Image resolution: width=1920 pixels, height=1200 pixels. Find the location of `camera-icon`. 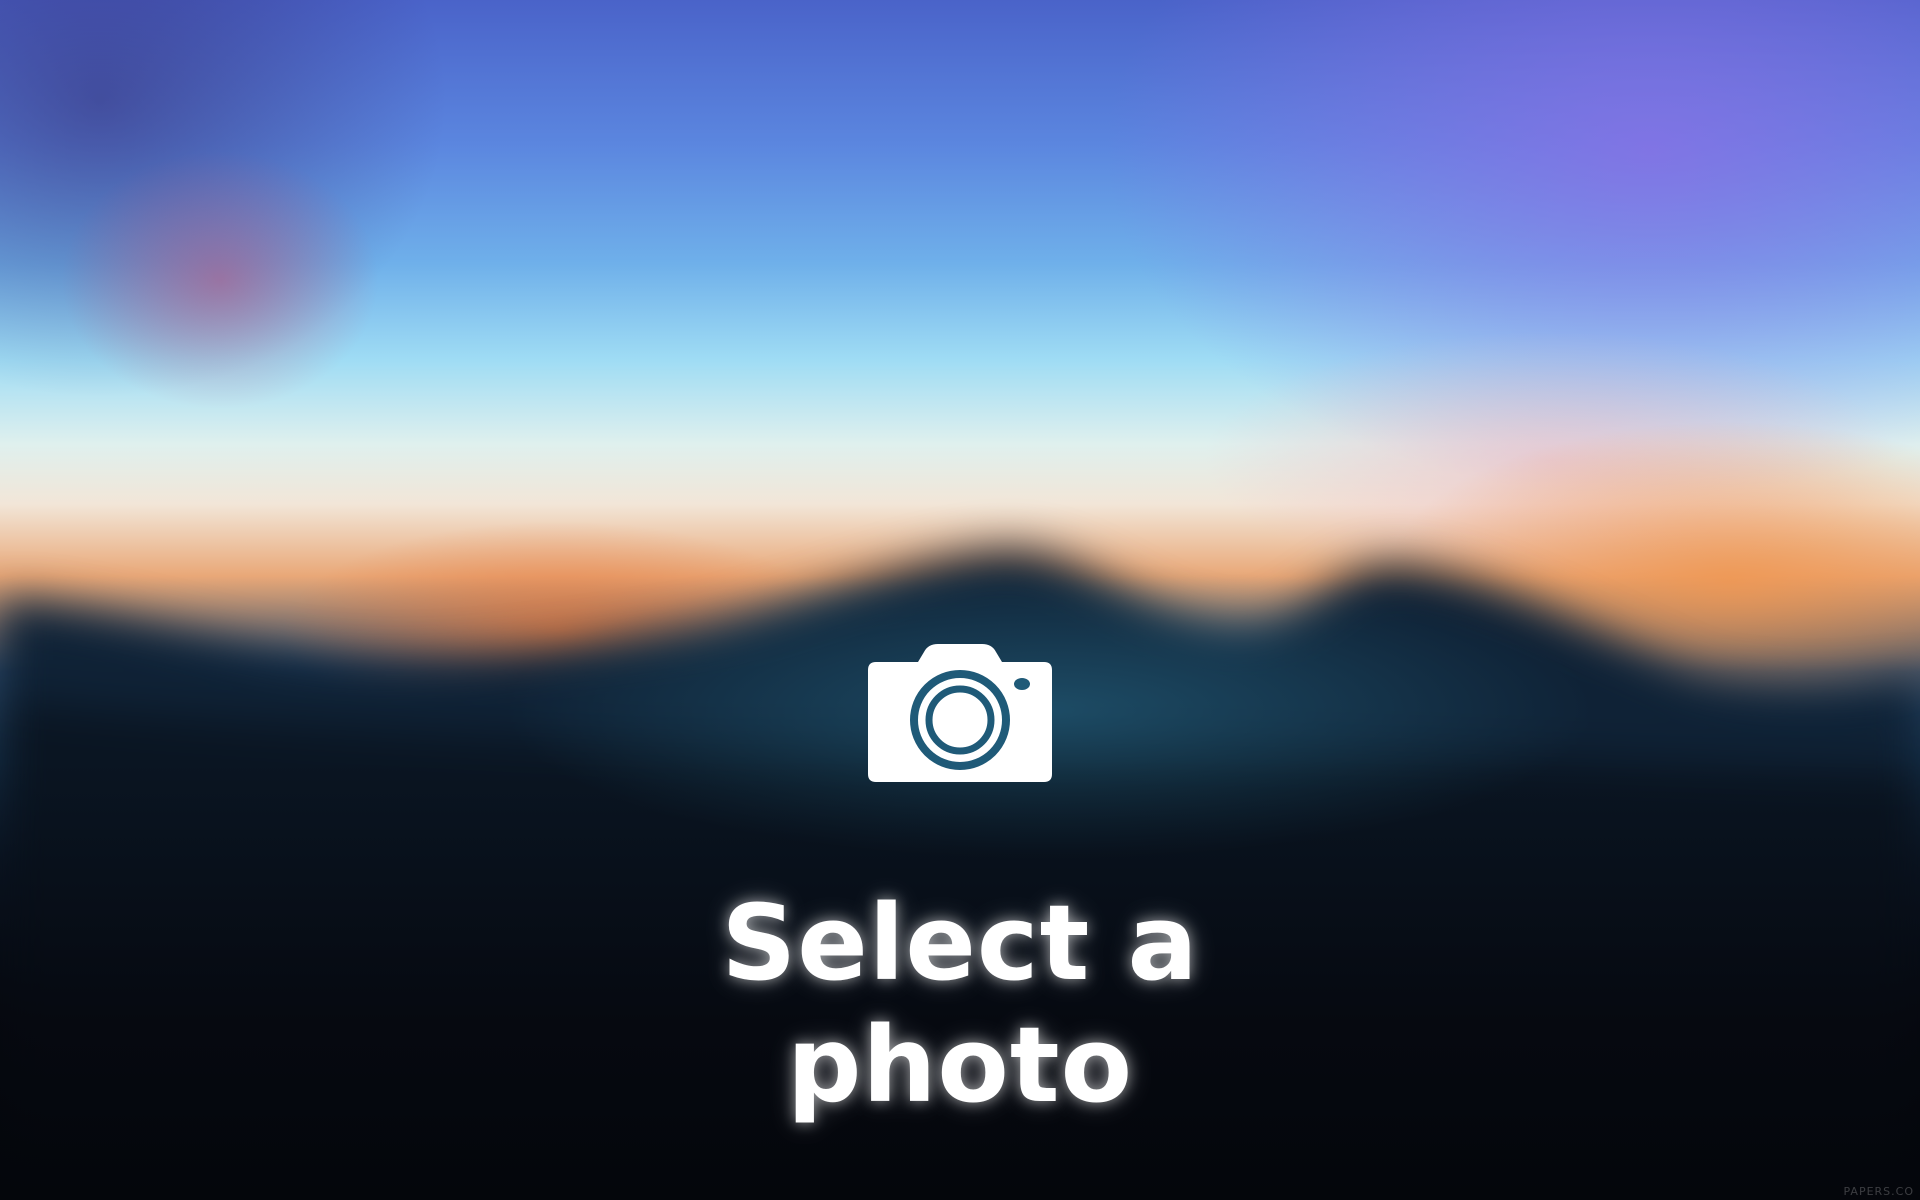

camera-icon is located at coordinates (960, 713).